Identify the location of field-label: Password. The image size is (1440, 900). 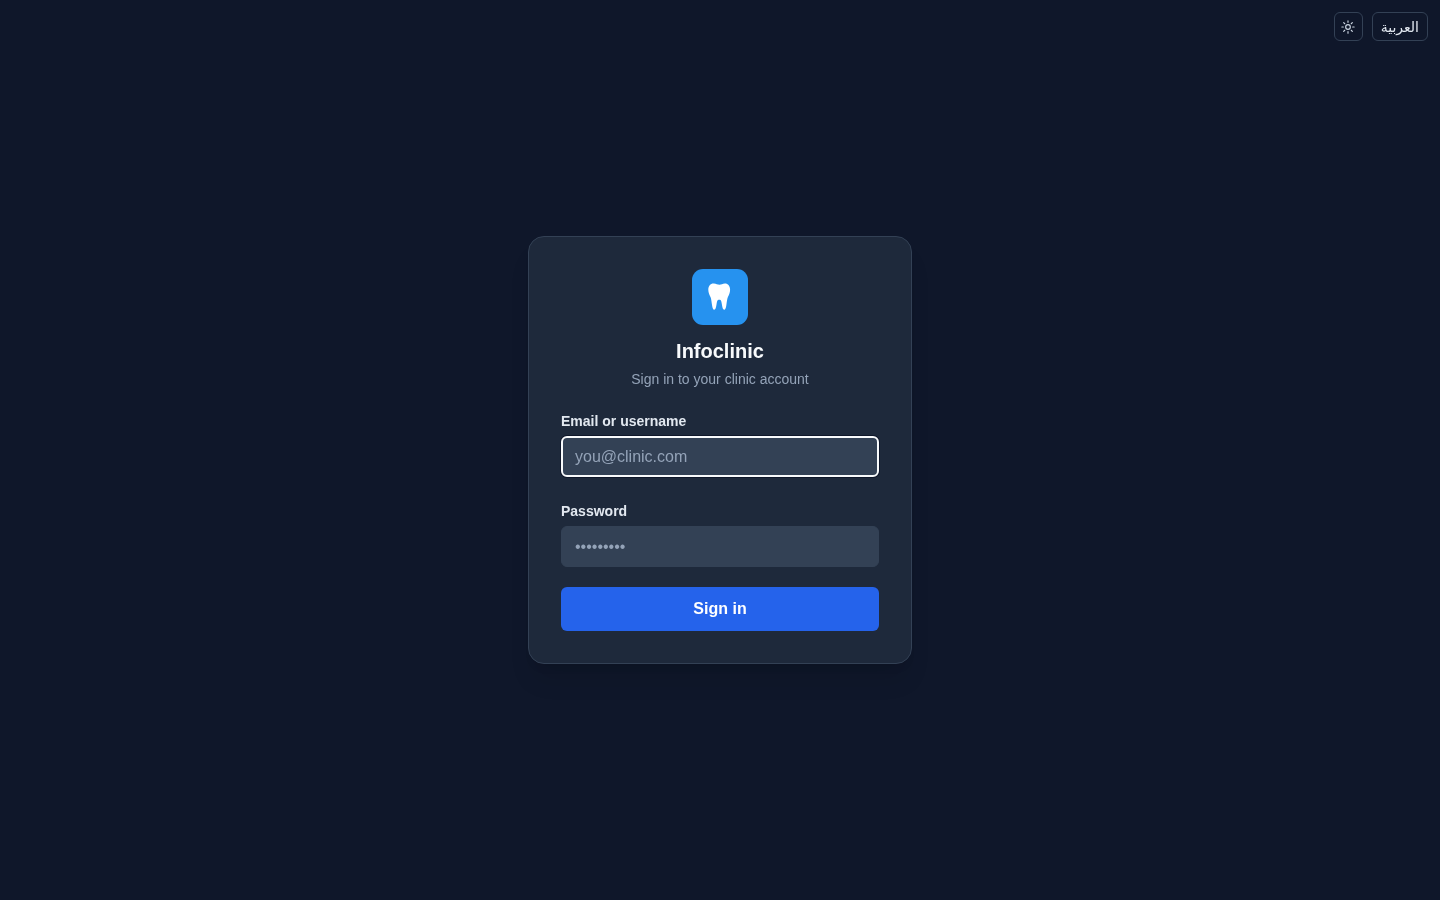
(595, 511).